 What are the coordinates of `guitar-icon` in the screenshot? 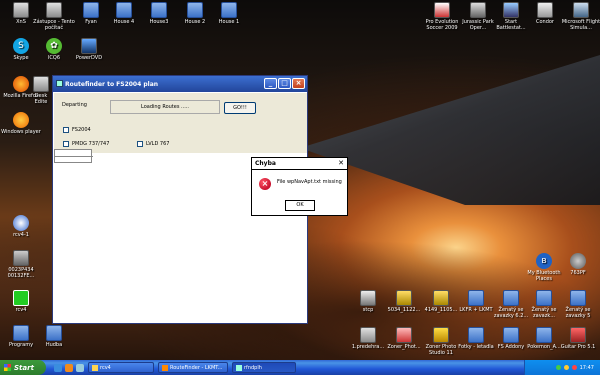 It's located at (578, 335).